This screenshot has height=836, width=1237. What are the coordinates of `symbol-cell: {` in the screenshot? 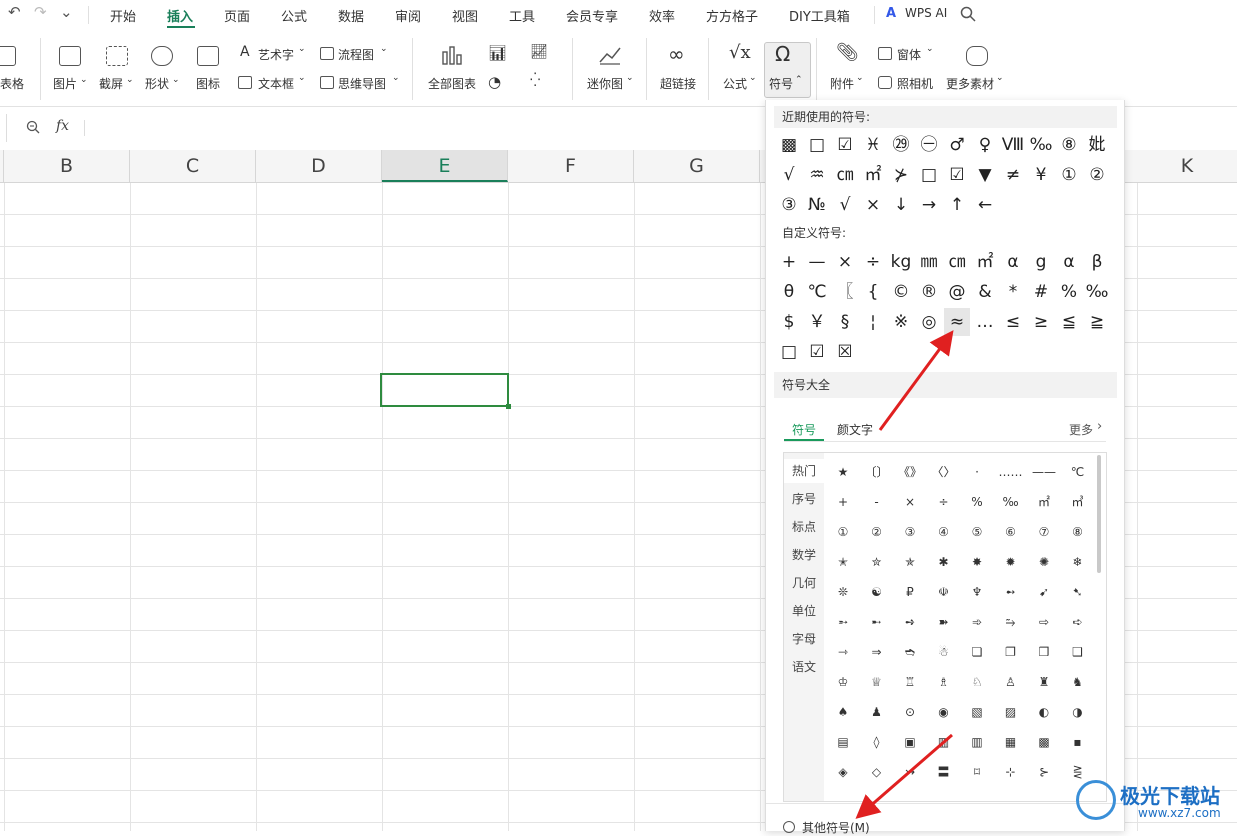 It's located at (873, 292).